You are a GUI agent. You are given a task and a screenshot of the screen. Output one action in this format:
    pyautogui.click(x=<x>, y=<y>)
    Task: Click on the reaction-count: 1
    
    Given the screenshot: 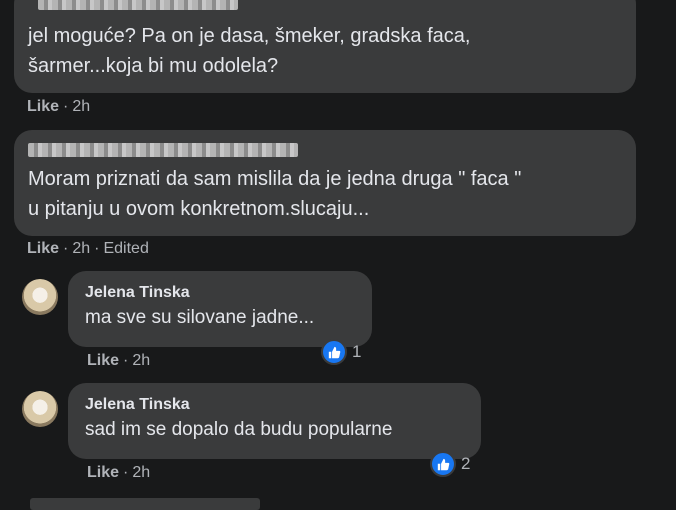 What is the action you would take?
    pyautogui.click(x=357, y=351)
    